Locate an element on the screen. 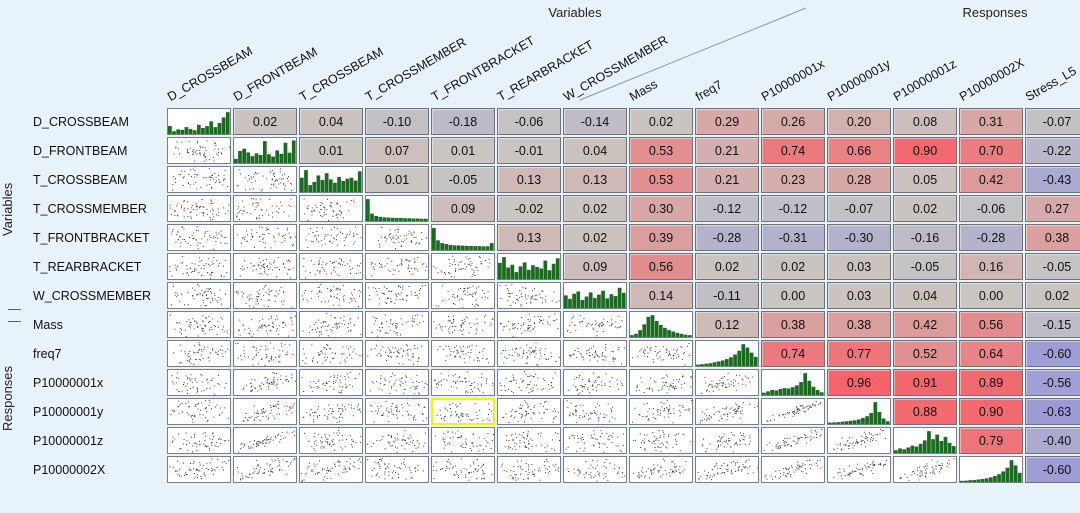 The width and height of the screenshot is (1080, 513). row-header-w_crossmember: W_CROSSMEMBER is located at coordinates (92, 296).